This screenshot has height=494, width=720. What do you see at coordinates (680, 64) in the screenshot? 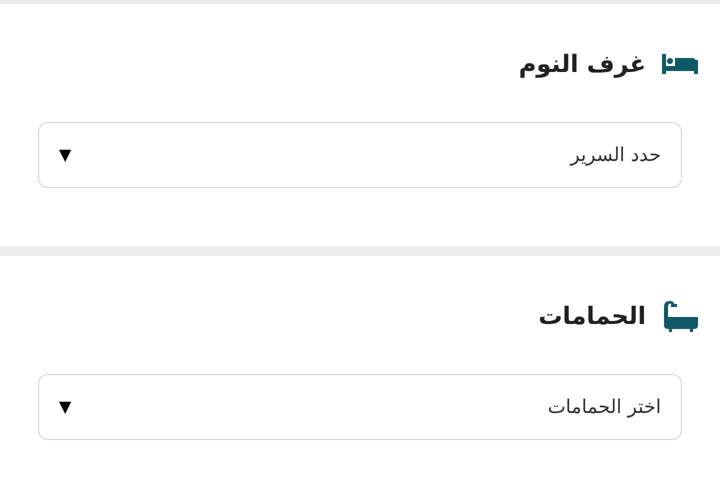
I see `bed-icon` at bounding box center [680, 64].